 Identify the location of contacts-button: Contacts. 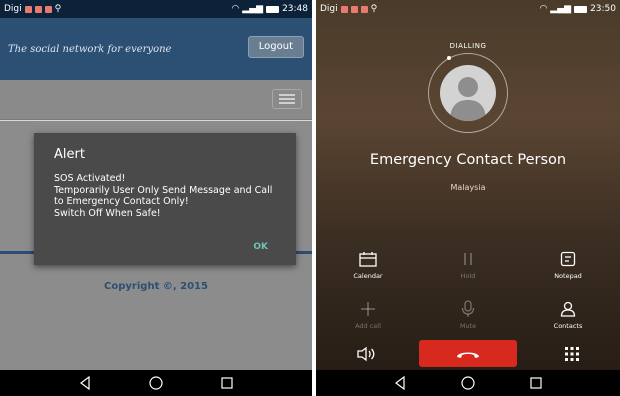
(568, 314).